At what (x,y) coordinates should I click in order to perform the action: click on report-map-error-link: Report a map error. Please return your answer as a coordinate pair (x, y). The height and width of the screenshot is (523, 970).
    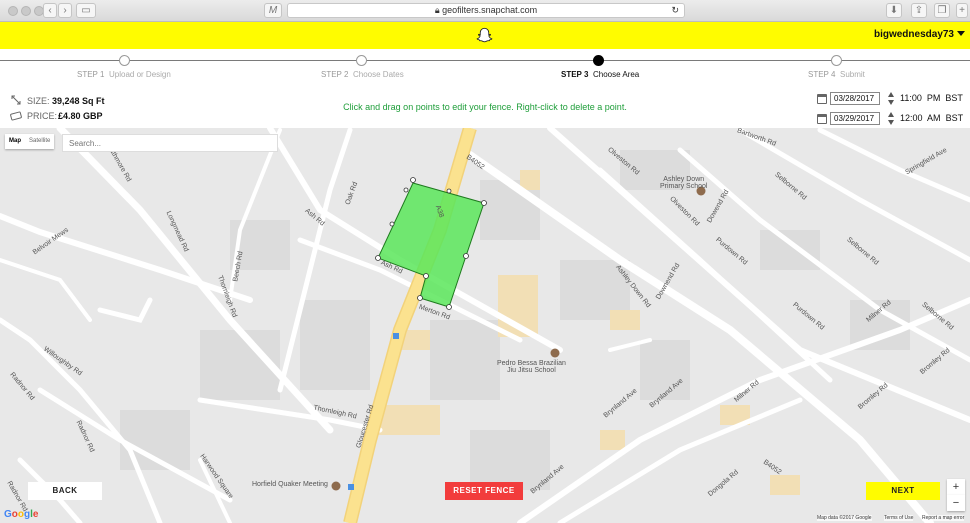
    Looking at the image, I should click on (943, 518).